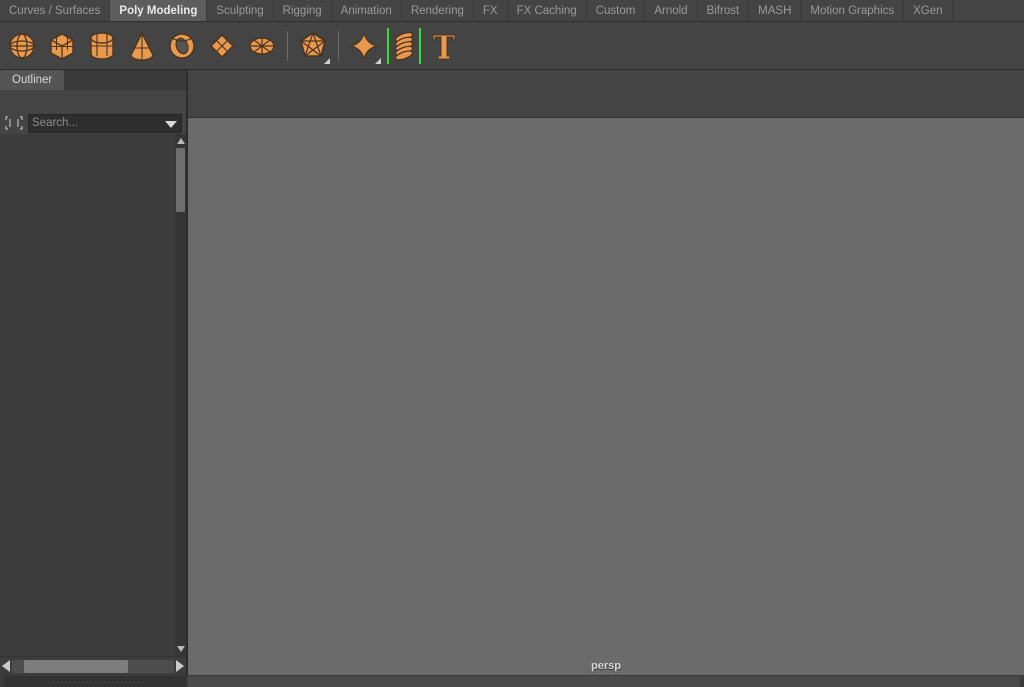 This screenshot has width=1024, height=687. What do you see at coordinates (22, 46) in the screenshot?
I see `poly-sphere-icon` at bounding box center [22, 46].